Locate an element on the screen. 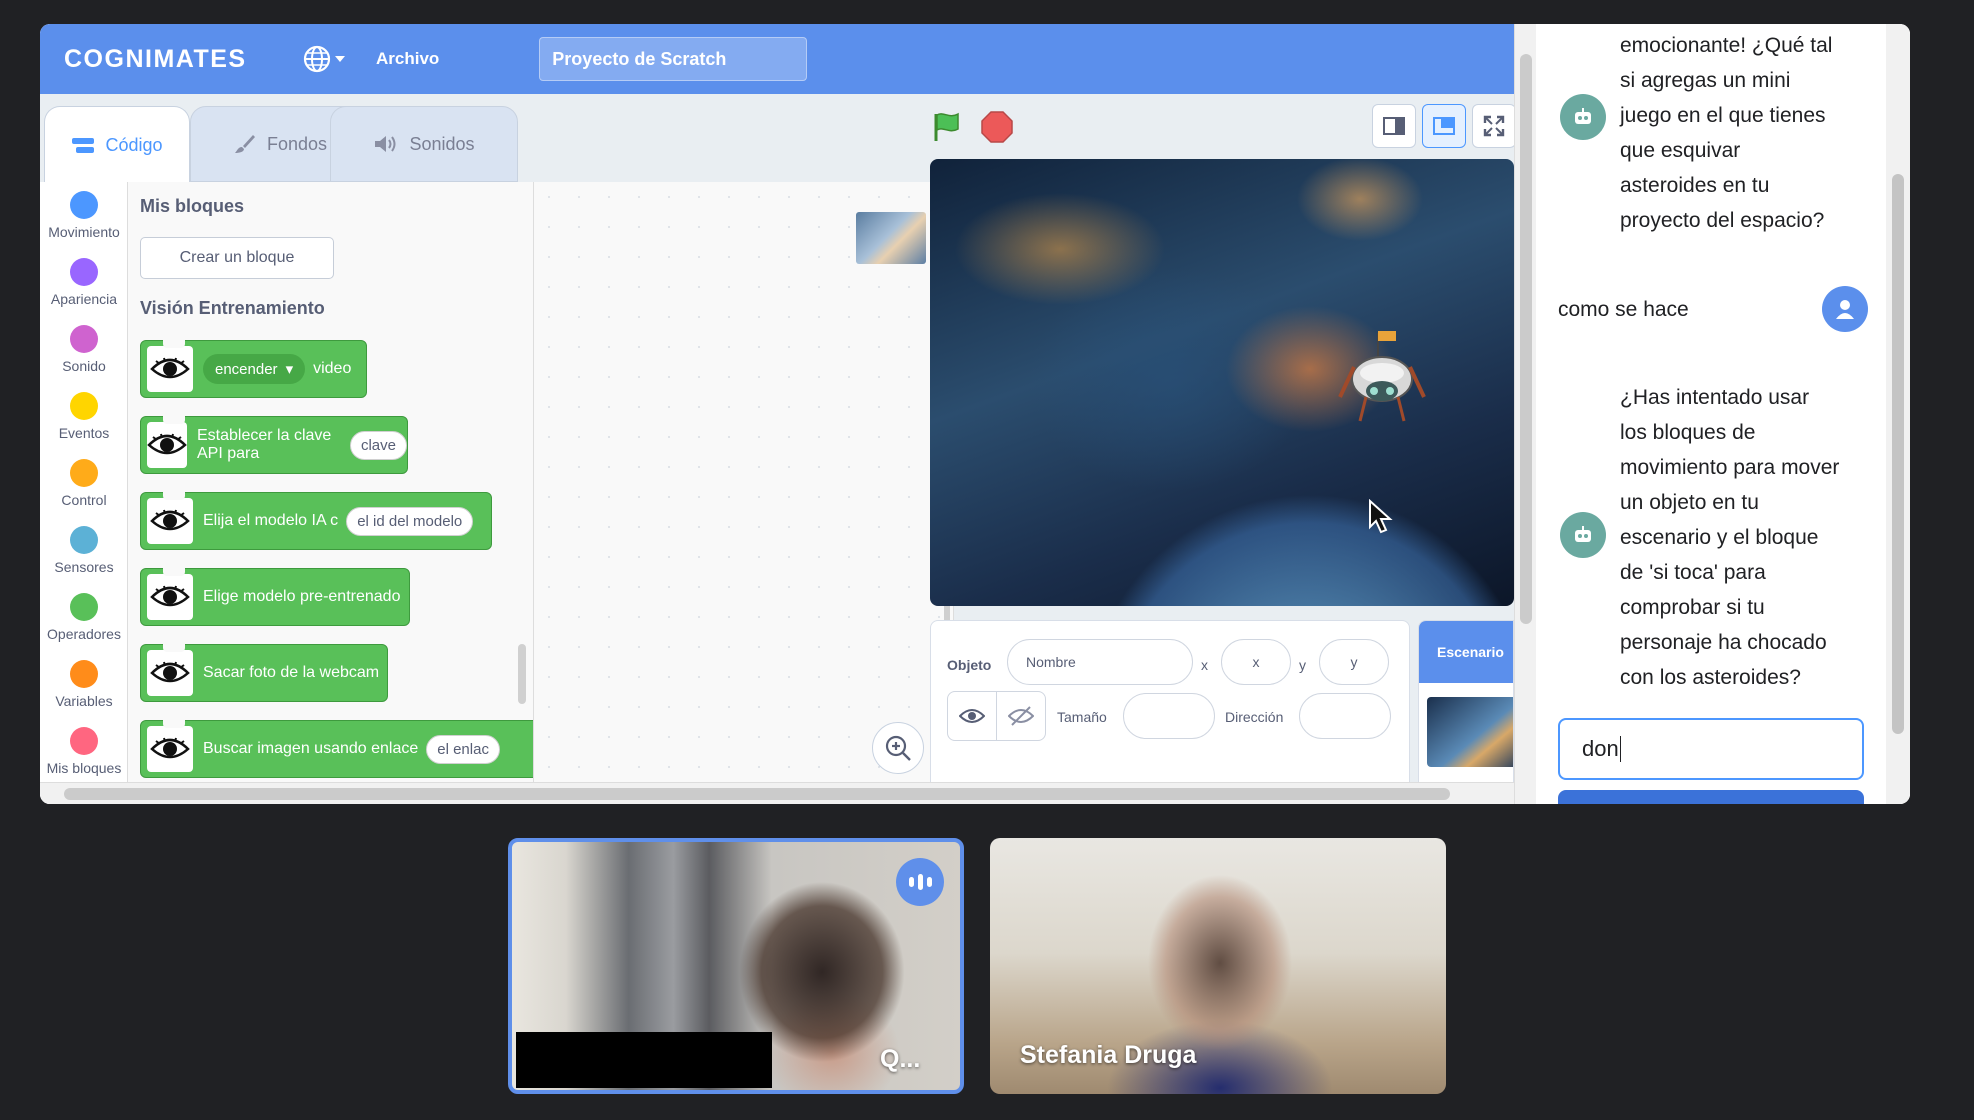 The height and width of the screenshot is (1120, 1974). block-set-api-key: Establecer la clave API para clave is located at coordinates (274, 445).